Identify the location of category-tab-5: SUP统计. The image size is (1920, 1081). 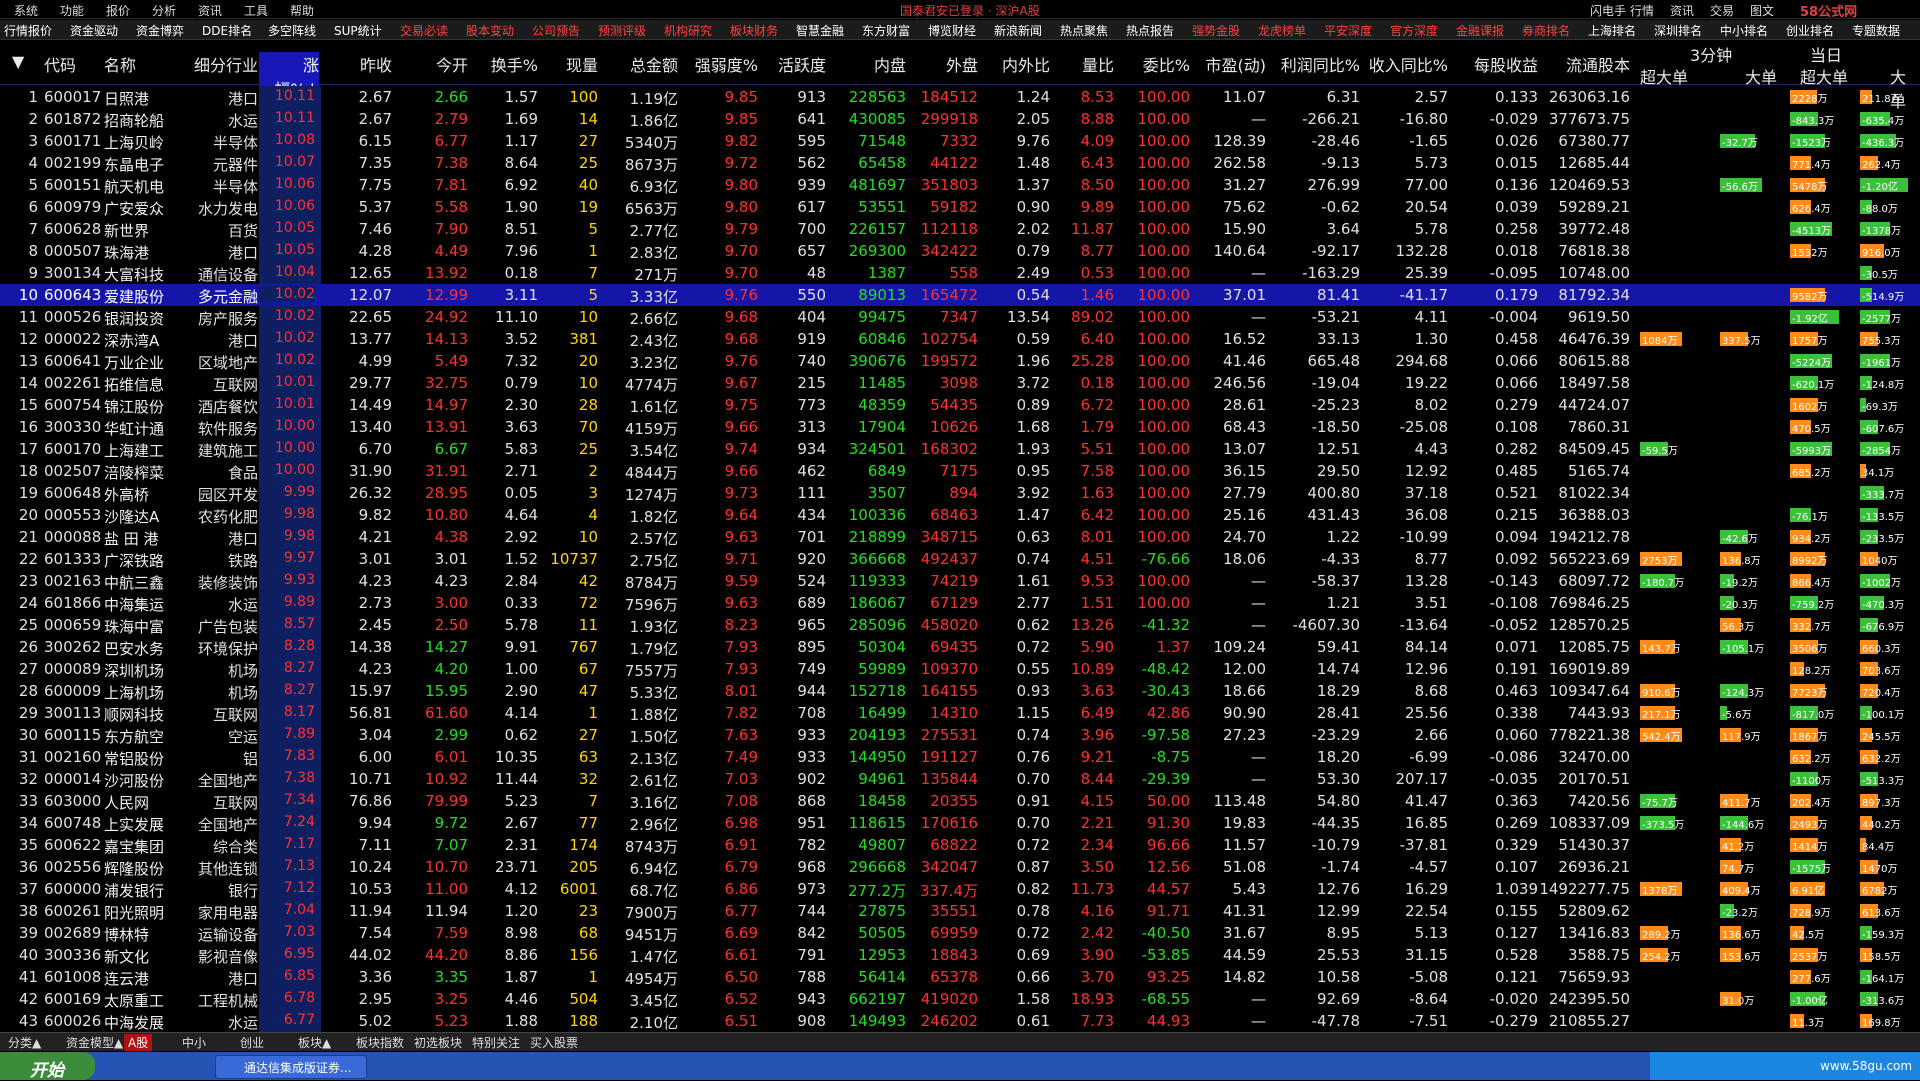
(358, 30).